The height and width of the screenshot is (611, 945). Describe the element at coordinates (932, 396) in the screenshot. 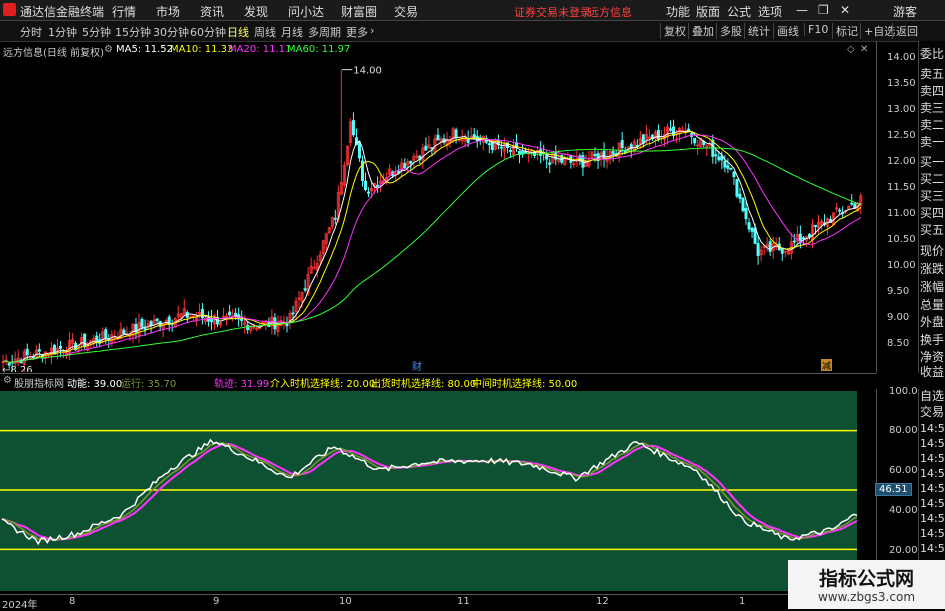

I see `side-zixuan: 自选` at that location.